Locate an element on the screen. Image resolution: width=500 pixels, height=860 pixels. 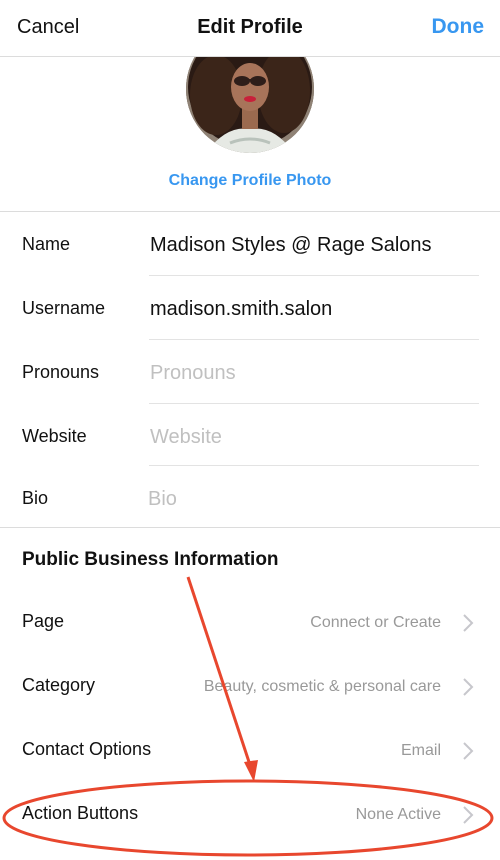
change-profile-photo-link: Change Profile Photo is located at coordinates (250, 181).